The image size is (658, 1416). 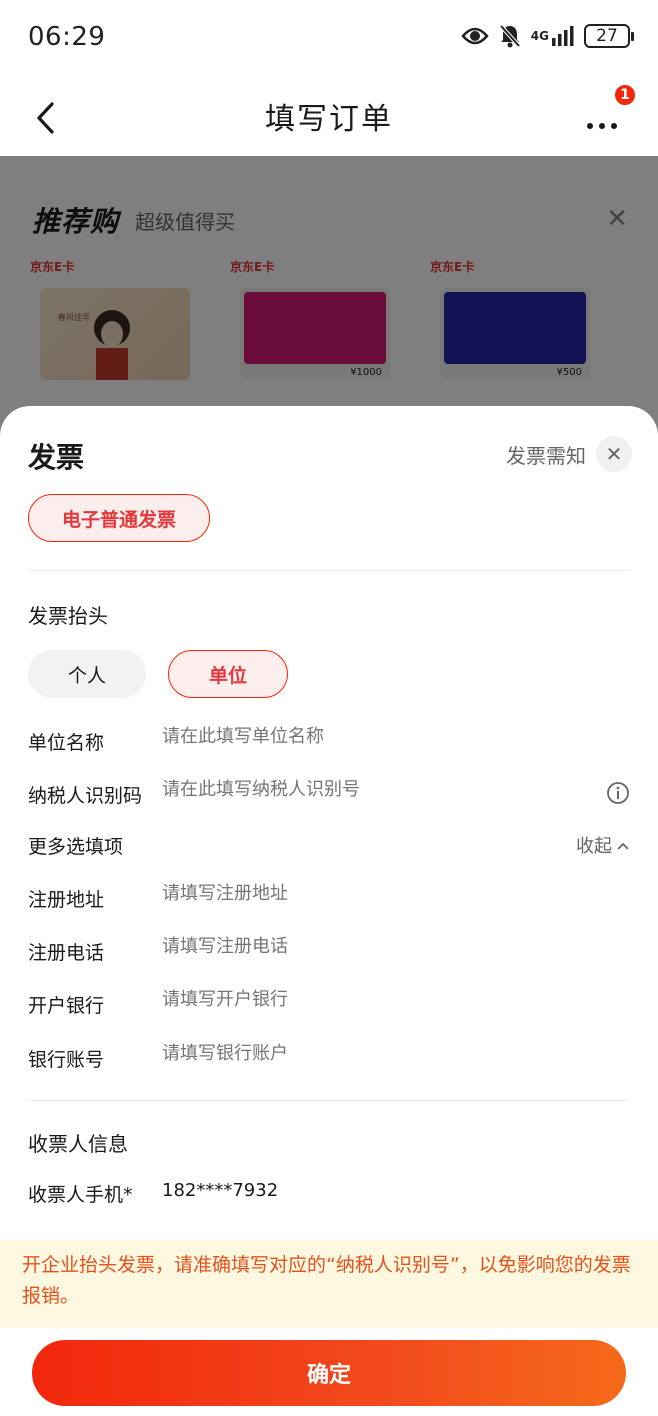 I want to click on status-bar: 06:29 4G 27, so click(x=329, y=39).